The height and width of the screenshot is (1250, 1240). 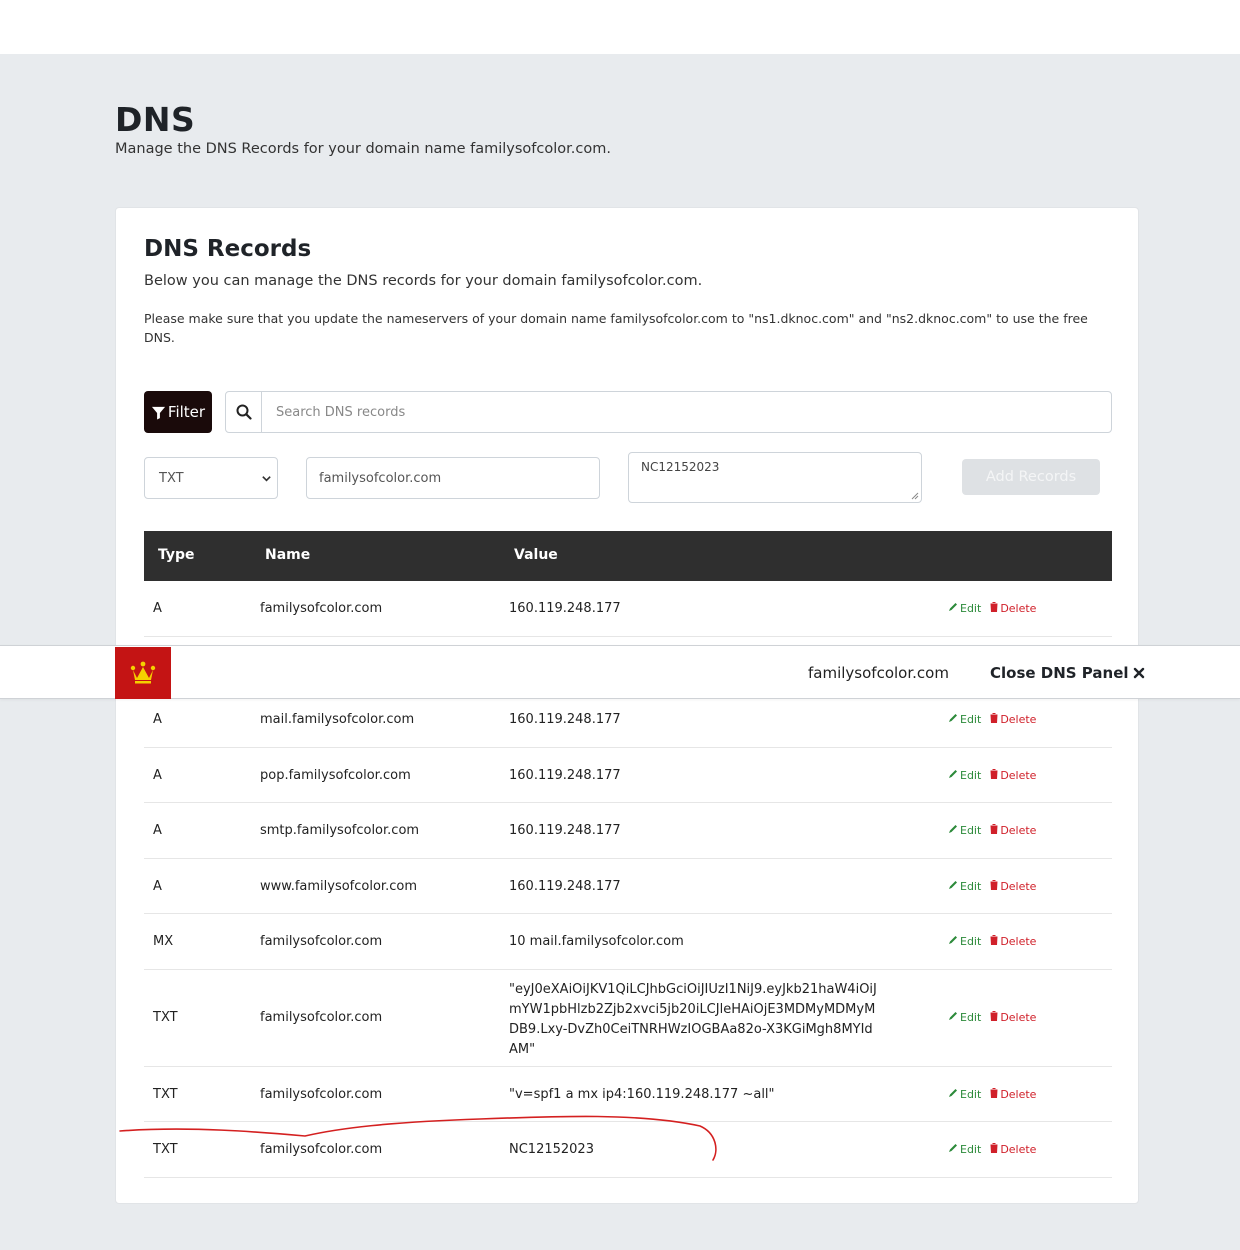 What do you see at coordinates (337, 719) in the screenshot?
I see `record-name: mail.familysofcolor.com` at bounding box center [337, 719].